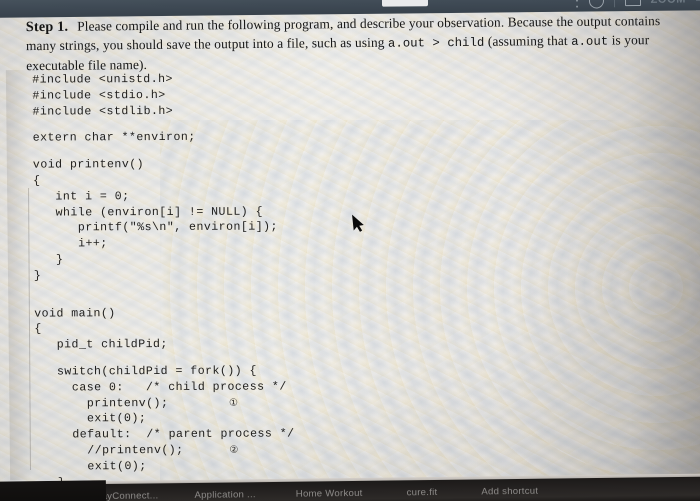 The image size is (700, 501). I want to click on bookmark-item-cure-fit: cure.fit, so click(422, 492).